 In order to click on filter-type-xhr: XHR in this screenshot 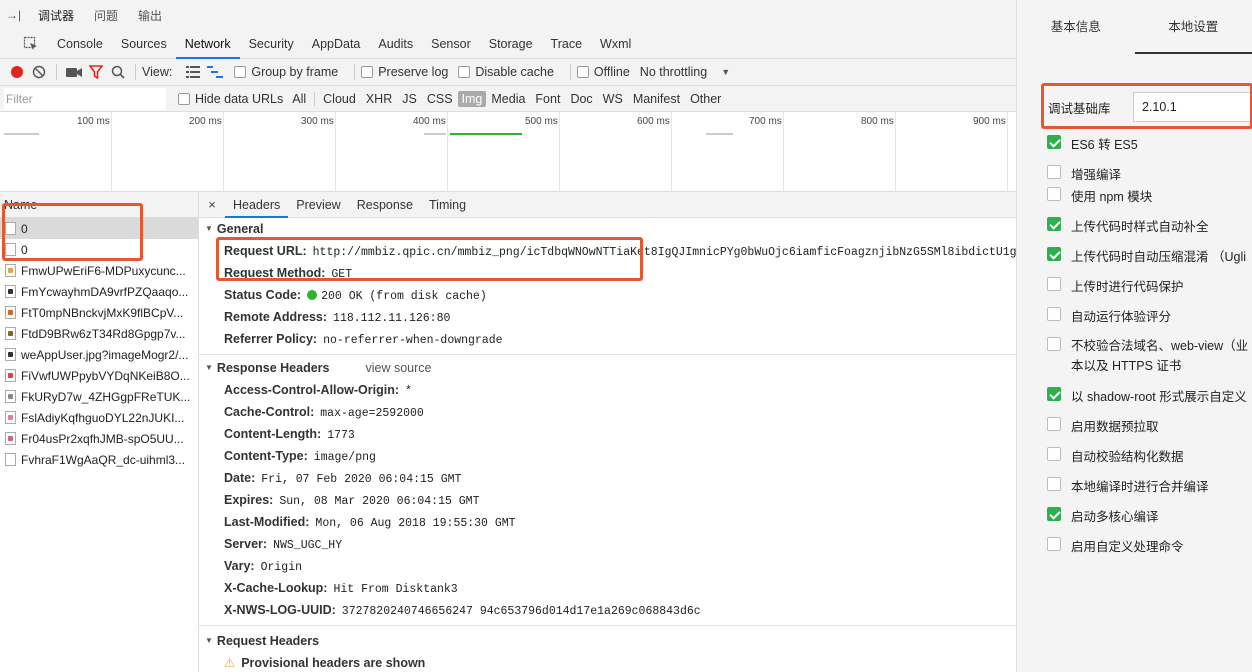, I will do `click(379, 99)`.